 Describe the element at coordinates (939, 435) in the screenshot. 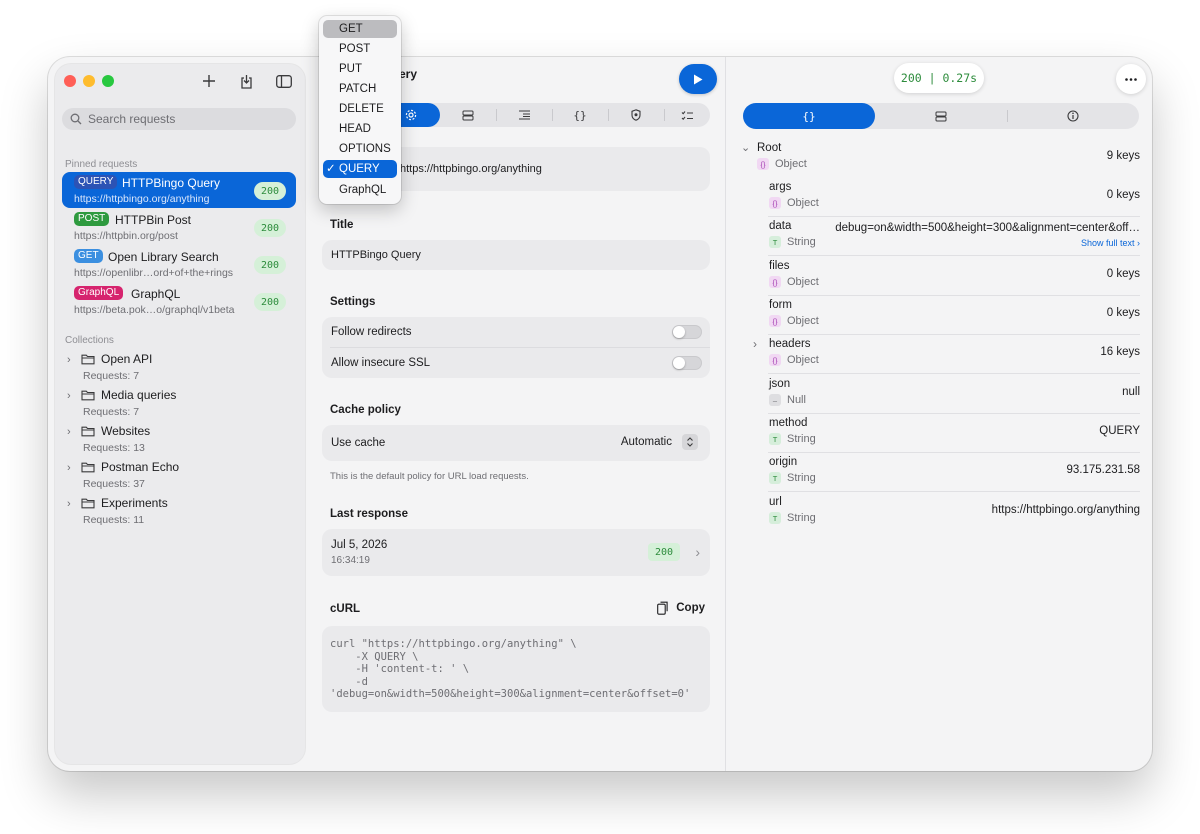

I see `tree-row: method T String QUERY` at that location.